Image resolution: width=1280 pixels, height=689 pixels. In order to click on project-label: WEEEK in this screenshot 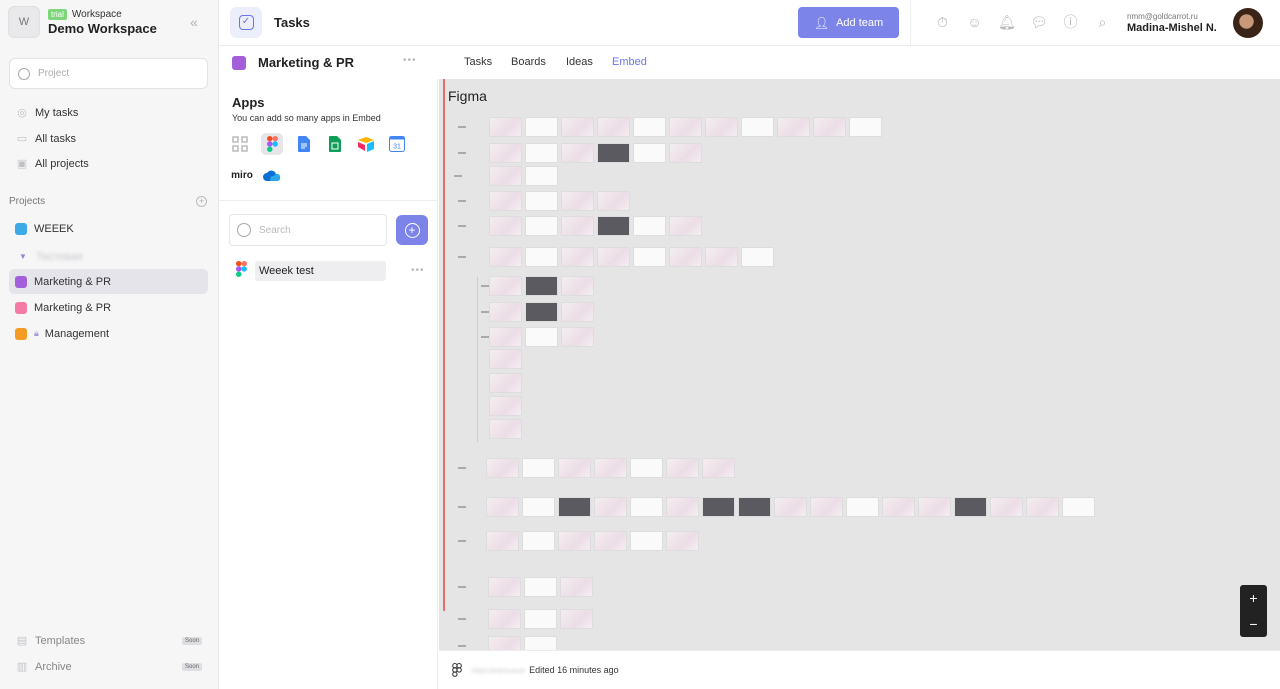, I will do `click(54, 228)`.